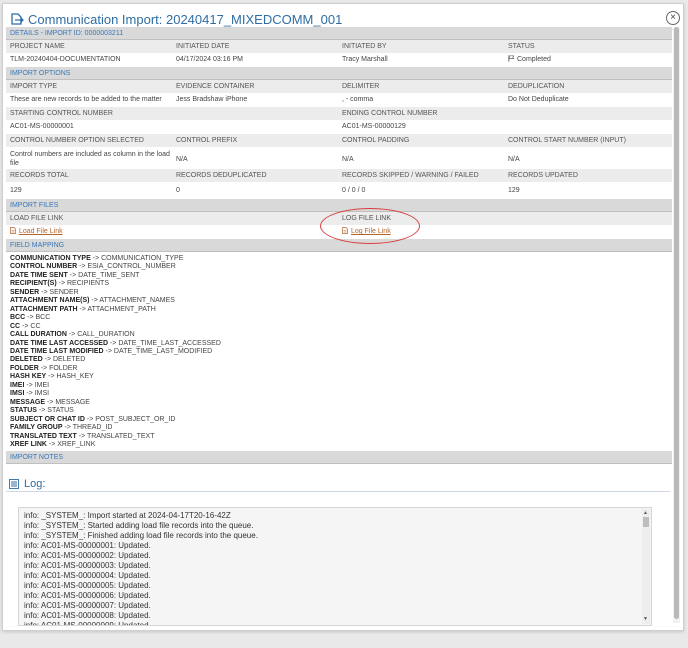 The width and height of the screenshot is (688, 648). What do you see at coordinates (215, 86) in the screenshot?
I see `evidence-container-label: EVIDENCE CONTAINER` at bounding box center [215, 86].